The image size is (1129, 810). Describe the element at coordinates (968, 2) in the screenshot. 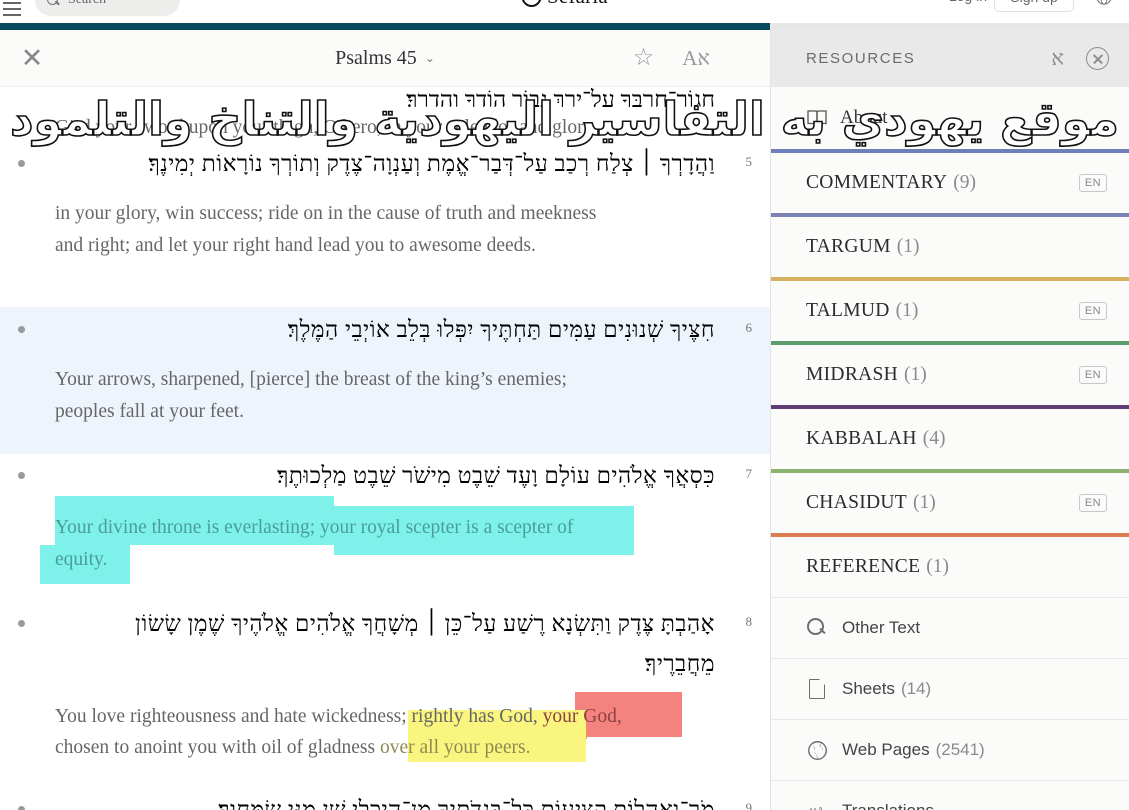

I see `login-link: Log in` at that location.